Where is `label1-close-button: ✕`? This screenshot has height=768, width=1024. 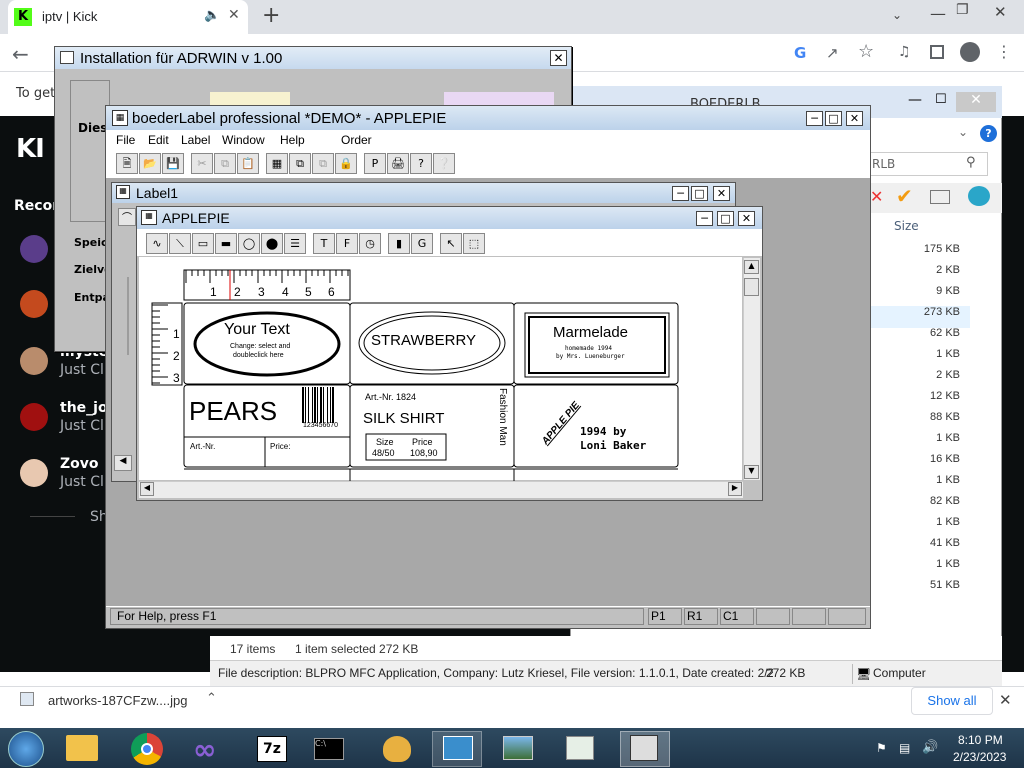
label1-close-button: ✕ is located at coordinates (721, 193).